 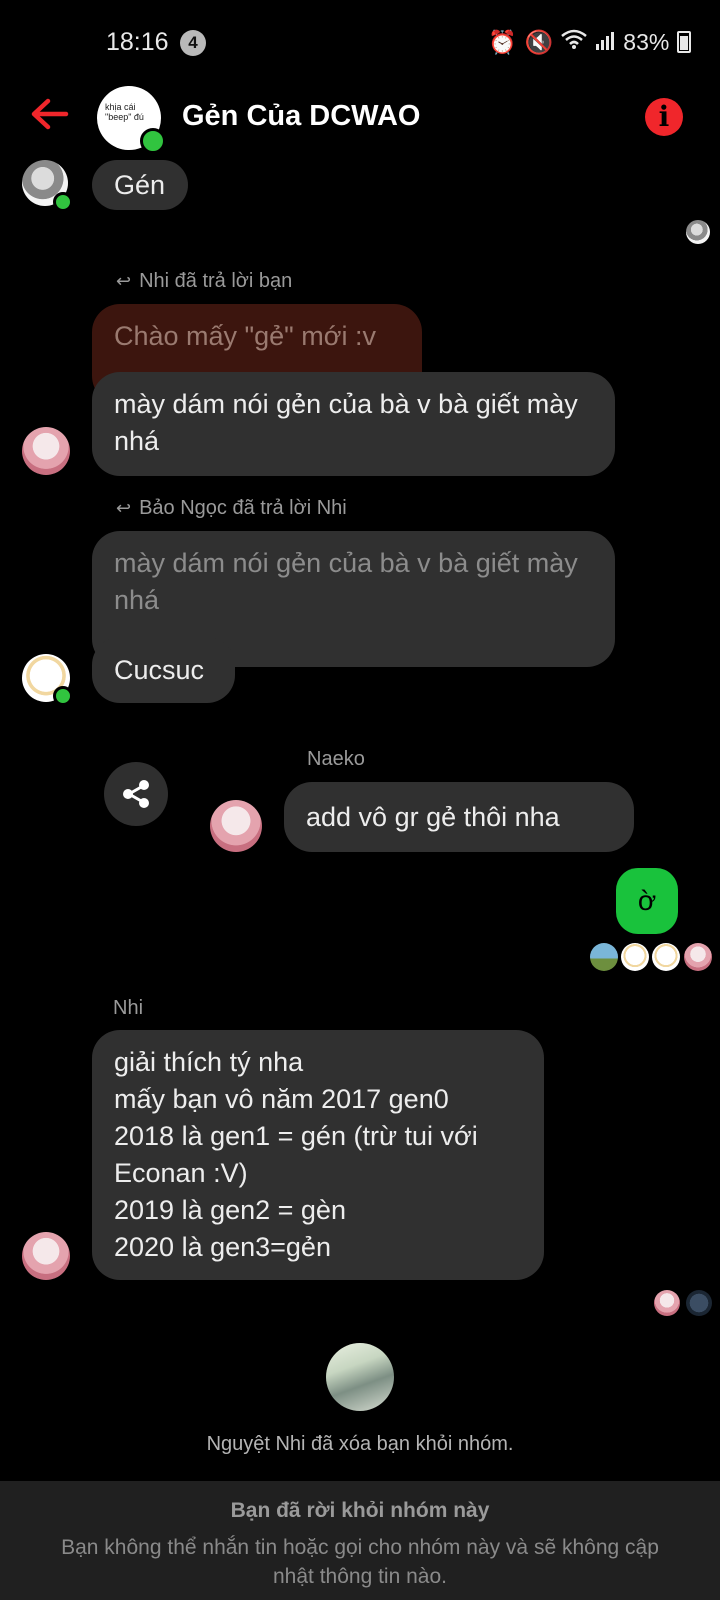 What do you see at coordinates (590, 42) in the screenshot?
I see `status-icons: ⏰ 🔇 83%` at bounding box center [590, 42].